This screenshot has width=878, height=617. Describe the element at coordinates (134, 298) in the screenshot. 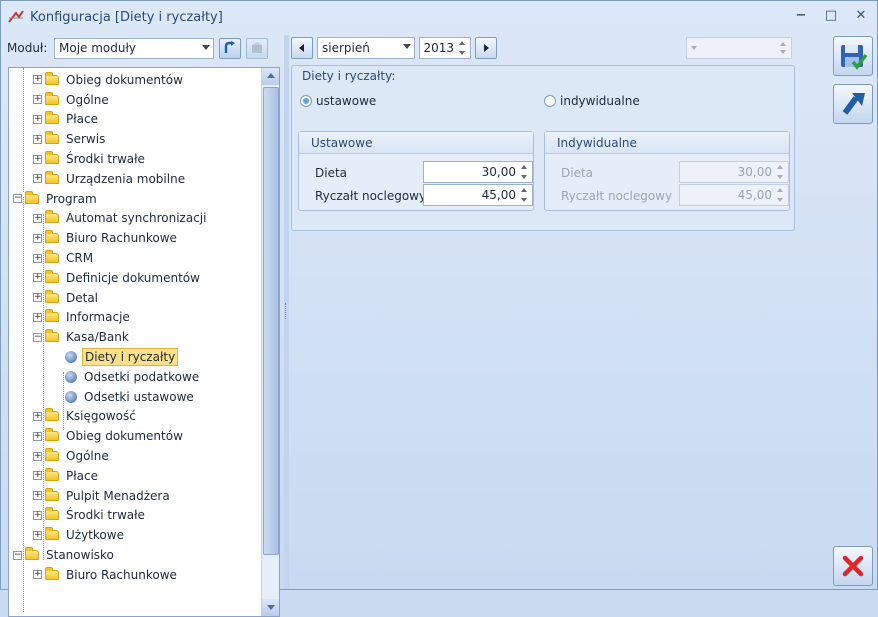

I see `tree-node: + Detal` at that location.